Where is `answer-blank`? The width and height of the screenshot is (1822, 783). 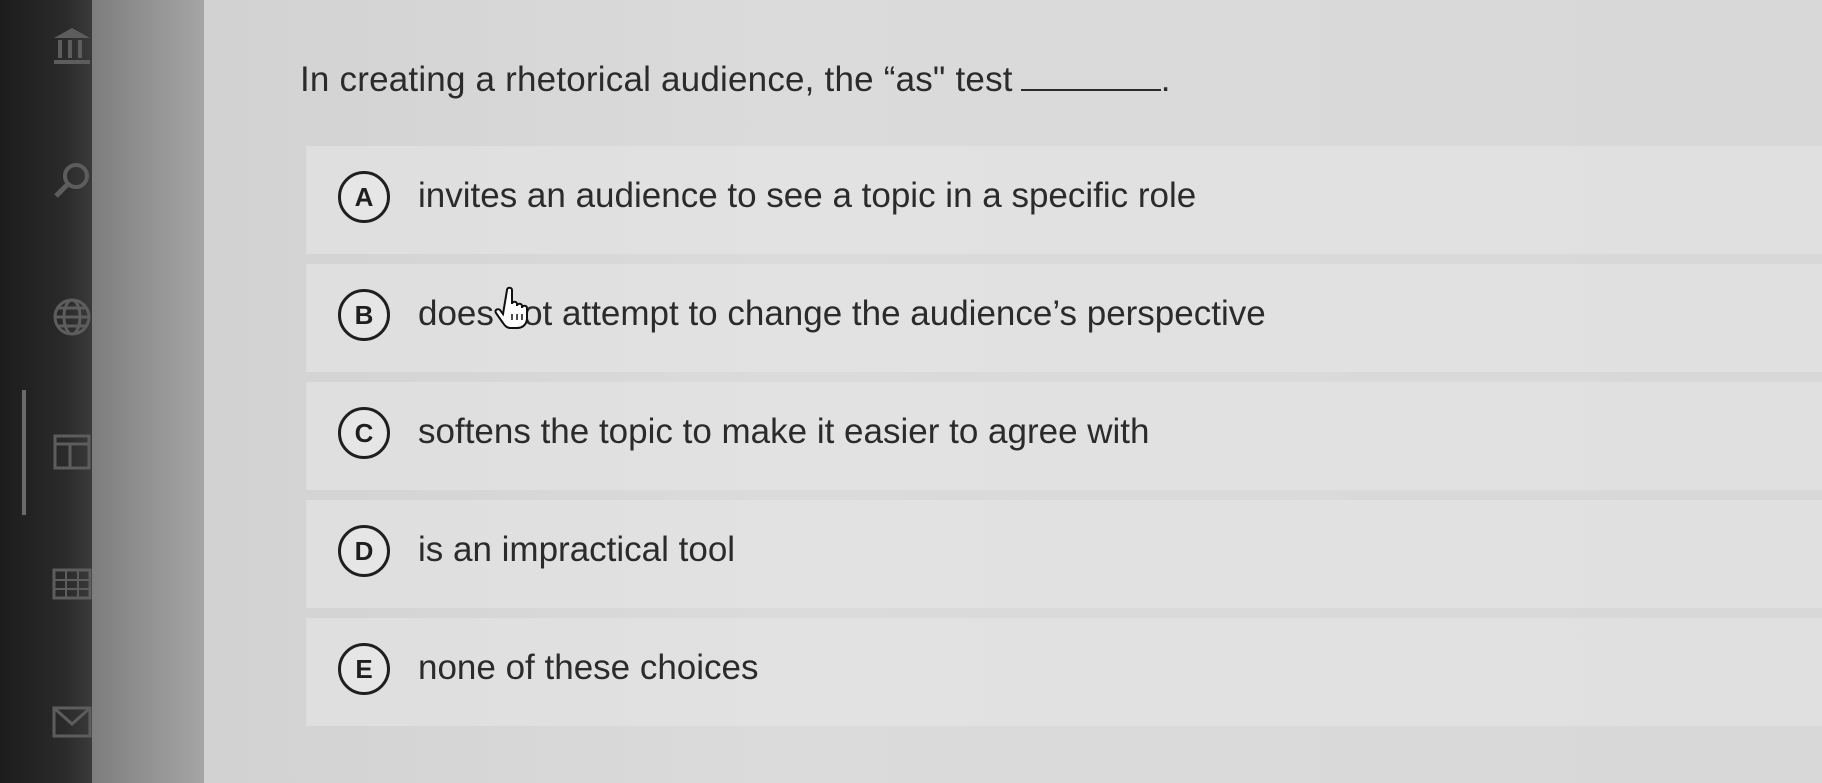 answer-blank is located at coordinates (1090, 89).